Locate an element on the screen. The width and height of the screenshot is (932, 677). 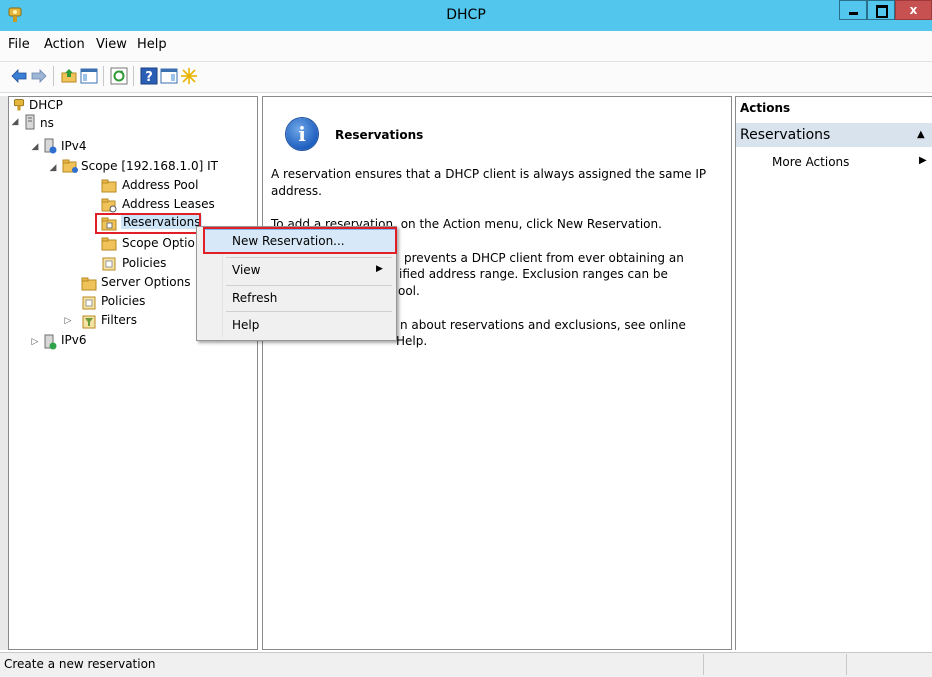
result-text: ool. is located at coordinates (409, 291).